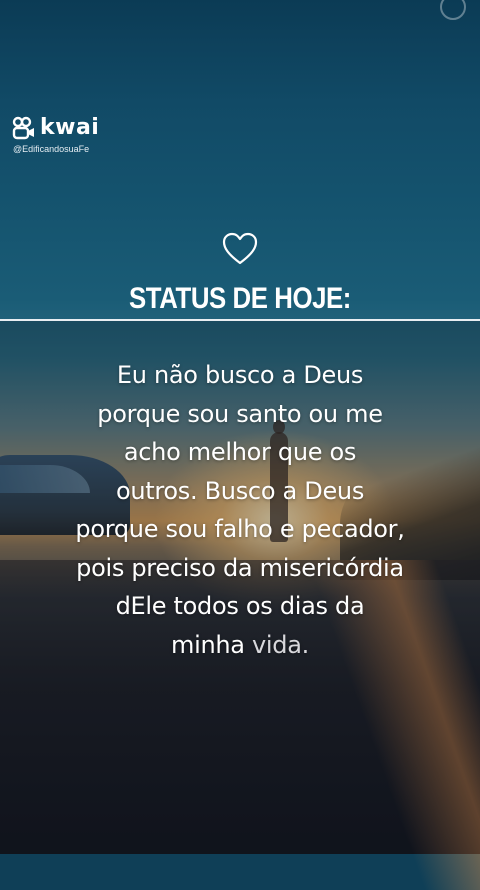 The image size is (480, 890). I want to click on heart-outline-icon, so click(240, 249).